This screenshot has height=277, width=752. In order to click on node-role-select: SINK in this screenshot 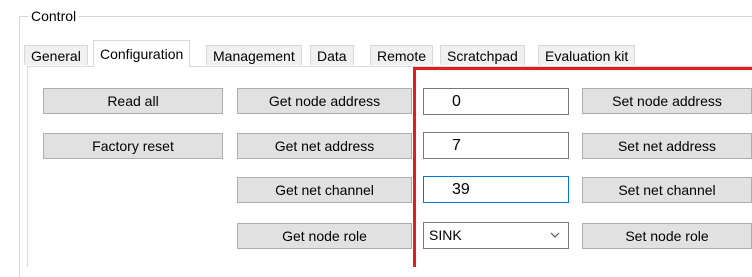, I will do `click(496, 235)`.